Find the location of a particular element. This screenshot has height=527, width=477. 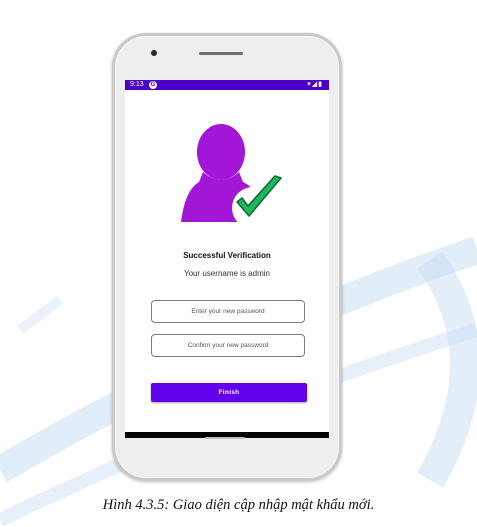

verification-title: Successful Verification is located at coordinates (227, 255).